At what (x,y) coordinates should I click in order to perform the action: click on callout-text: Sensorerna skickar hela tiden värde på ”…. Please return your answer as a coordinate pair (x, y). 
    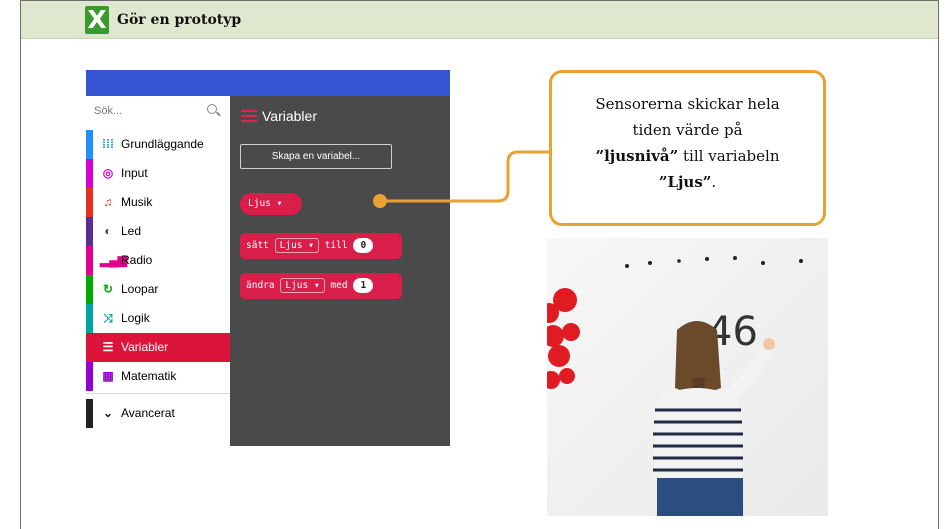
    Looking at the image, I should click on (687, 143).